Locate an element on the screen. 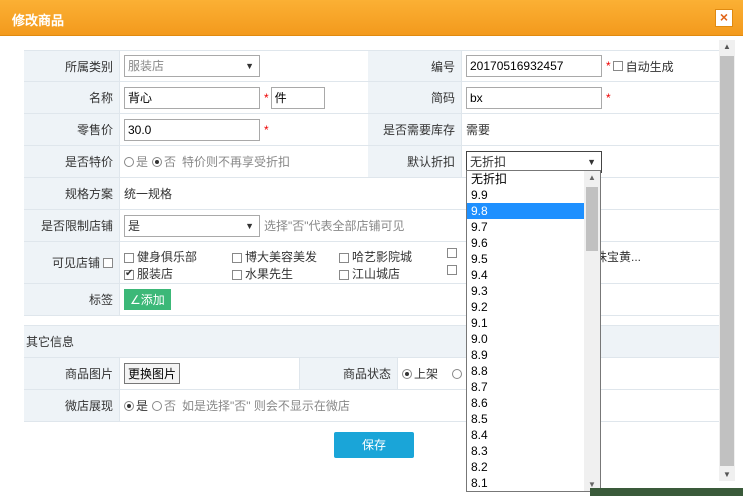  store-option-label: 江山城店 is located at coordinates (376, 274).